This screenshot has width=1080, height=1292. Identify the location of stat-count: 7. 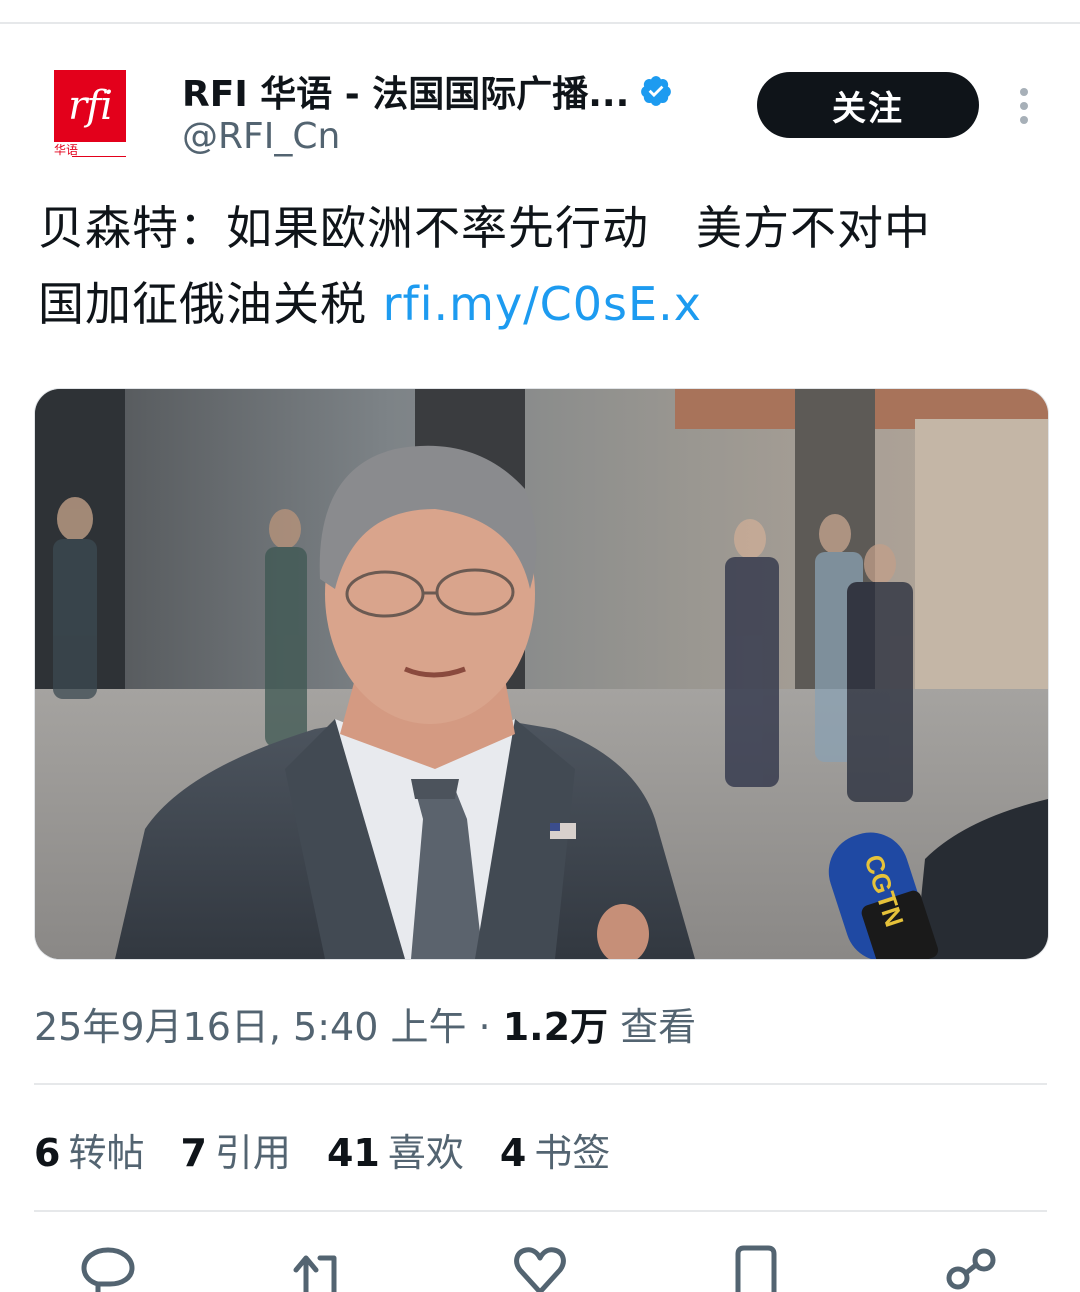
(193, 1153).